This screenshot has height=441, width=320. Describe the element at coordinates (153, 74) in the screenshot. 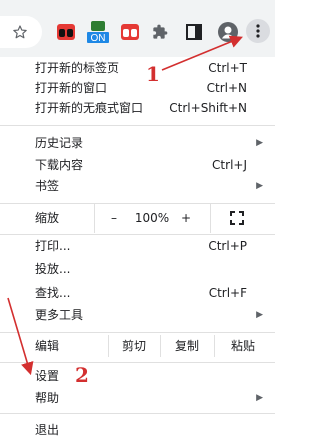

I see `annotation-step-1: 1` at that location.